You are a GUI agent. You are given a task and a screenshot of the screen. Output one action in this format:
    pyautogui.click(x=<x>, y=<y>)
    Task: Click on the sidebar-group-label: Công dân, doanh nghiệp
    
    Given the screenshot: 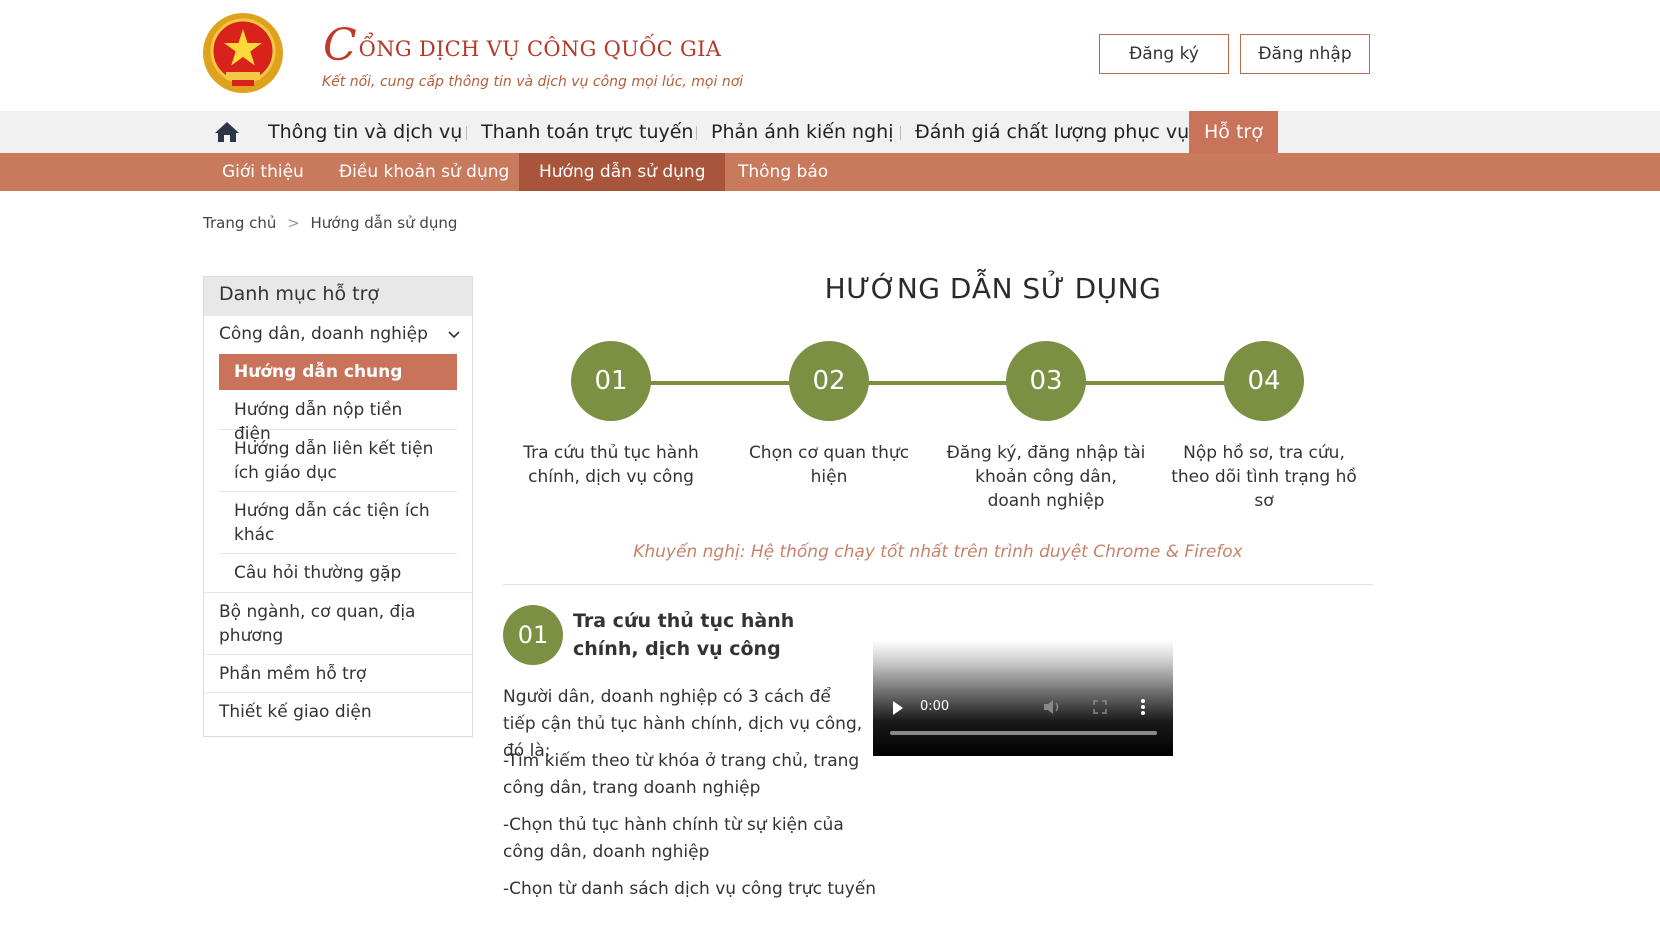 What is the action you would take?
    pyautogui.click(x=323, y=334)
    